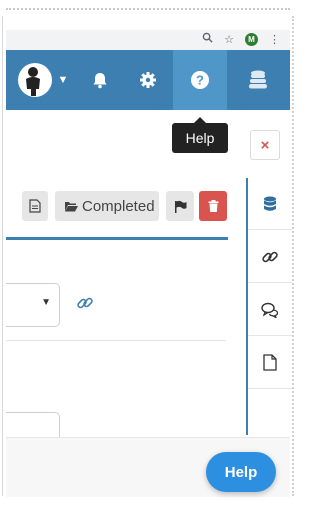  Describe the element at coordinates (148, 40) in the screenshot. I see `browser-address-bar: ☆ M ⋮` at that location.